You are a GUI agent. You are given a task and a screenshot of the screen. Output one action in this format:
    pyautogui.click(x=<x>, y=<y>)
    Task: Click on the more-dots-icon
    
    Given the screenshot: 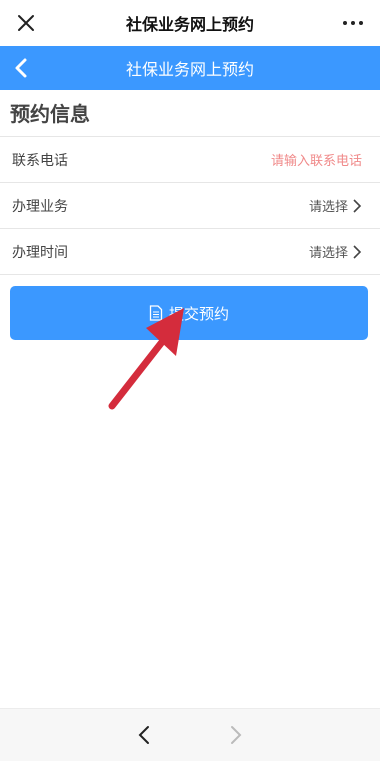 What is the action you would take?
    pyautogui.click(x=353, y=23)
    